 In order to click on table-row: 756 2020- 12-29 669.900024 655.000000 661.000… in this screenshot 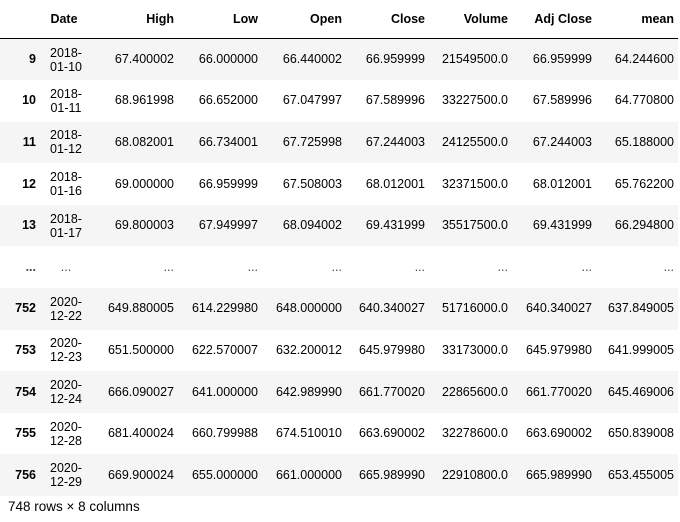, I will do `click(339, 475)`.